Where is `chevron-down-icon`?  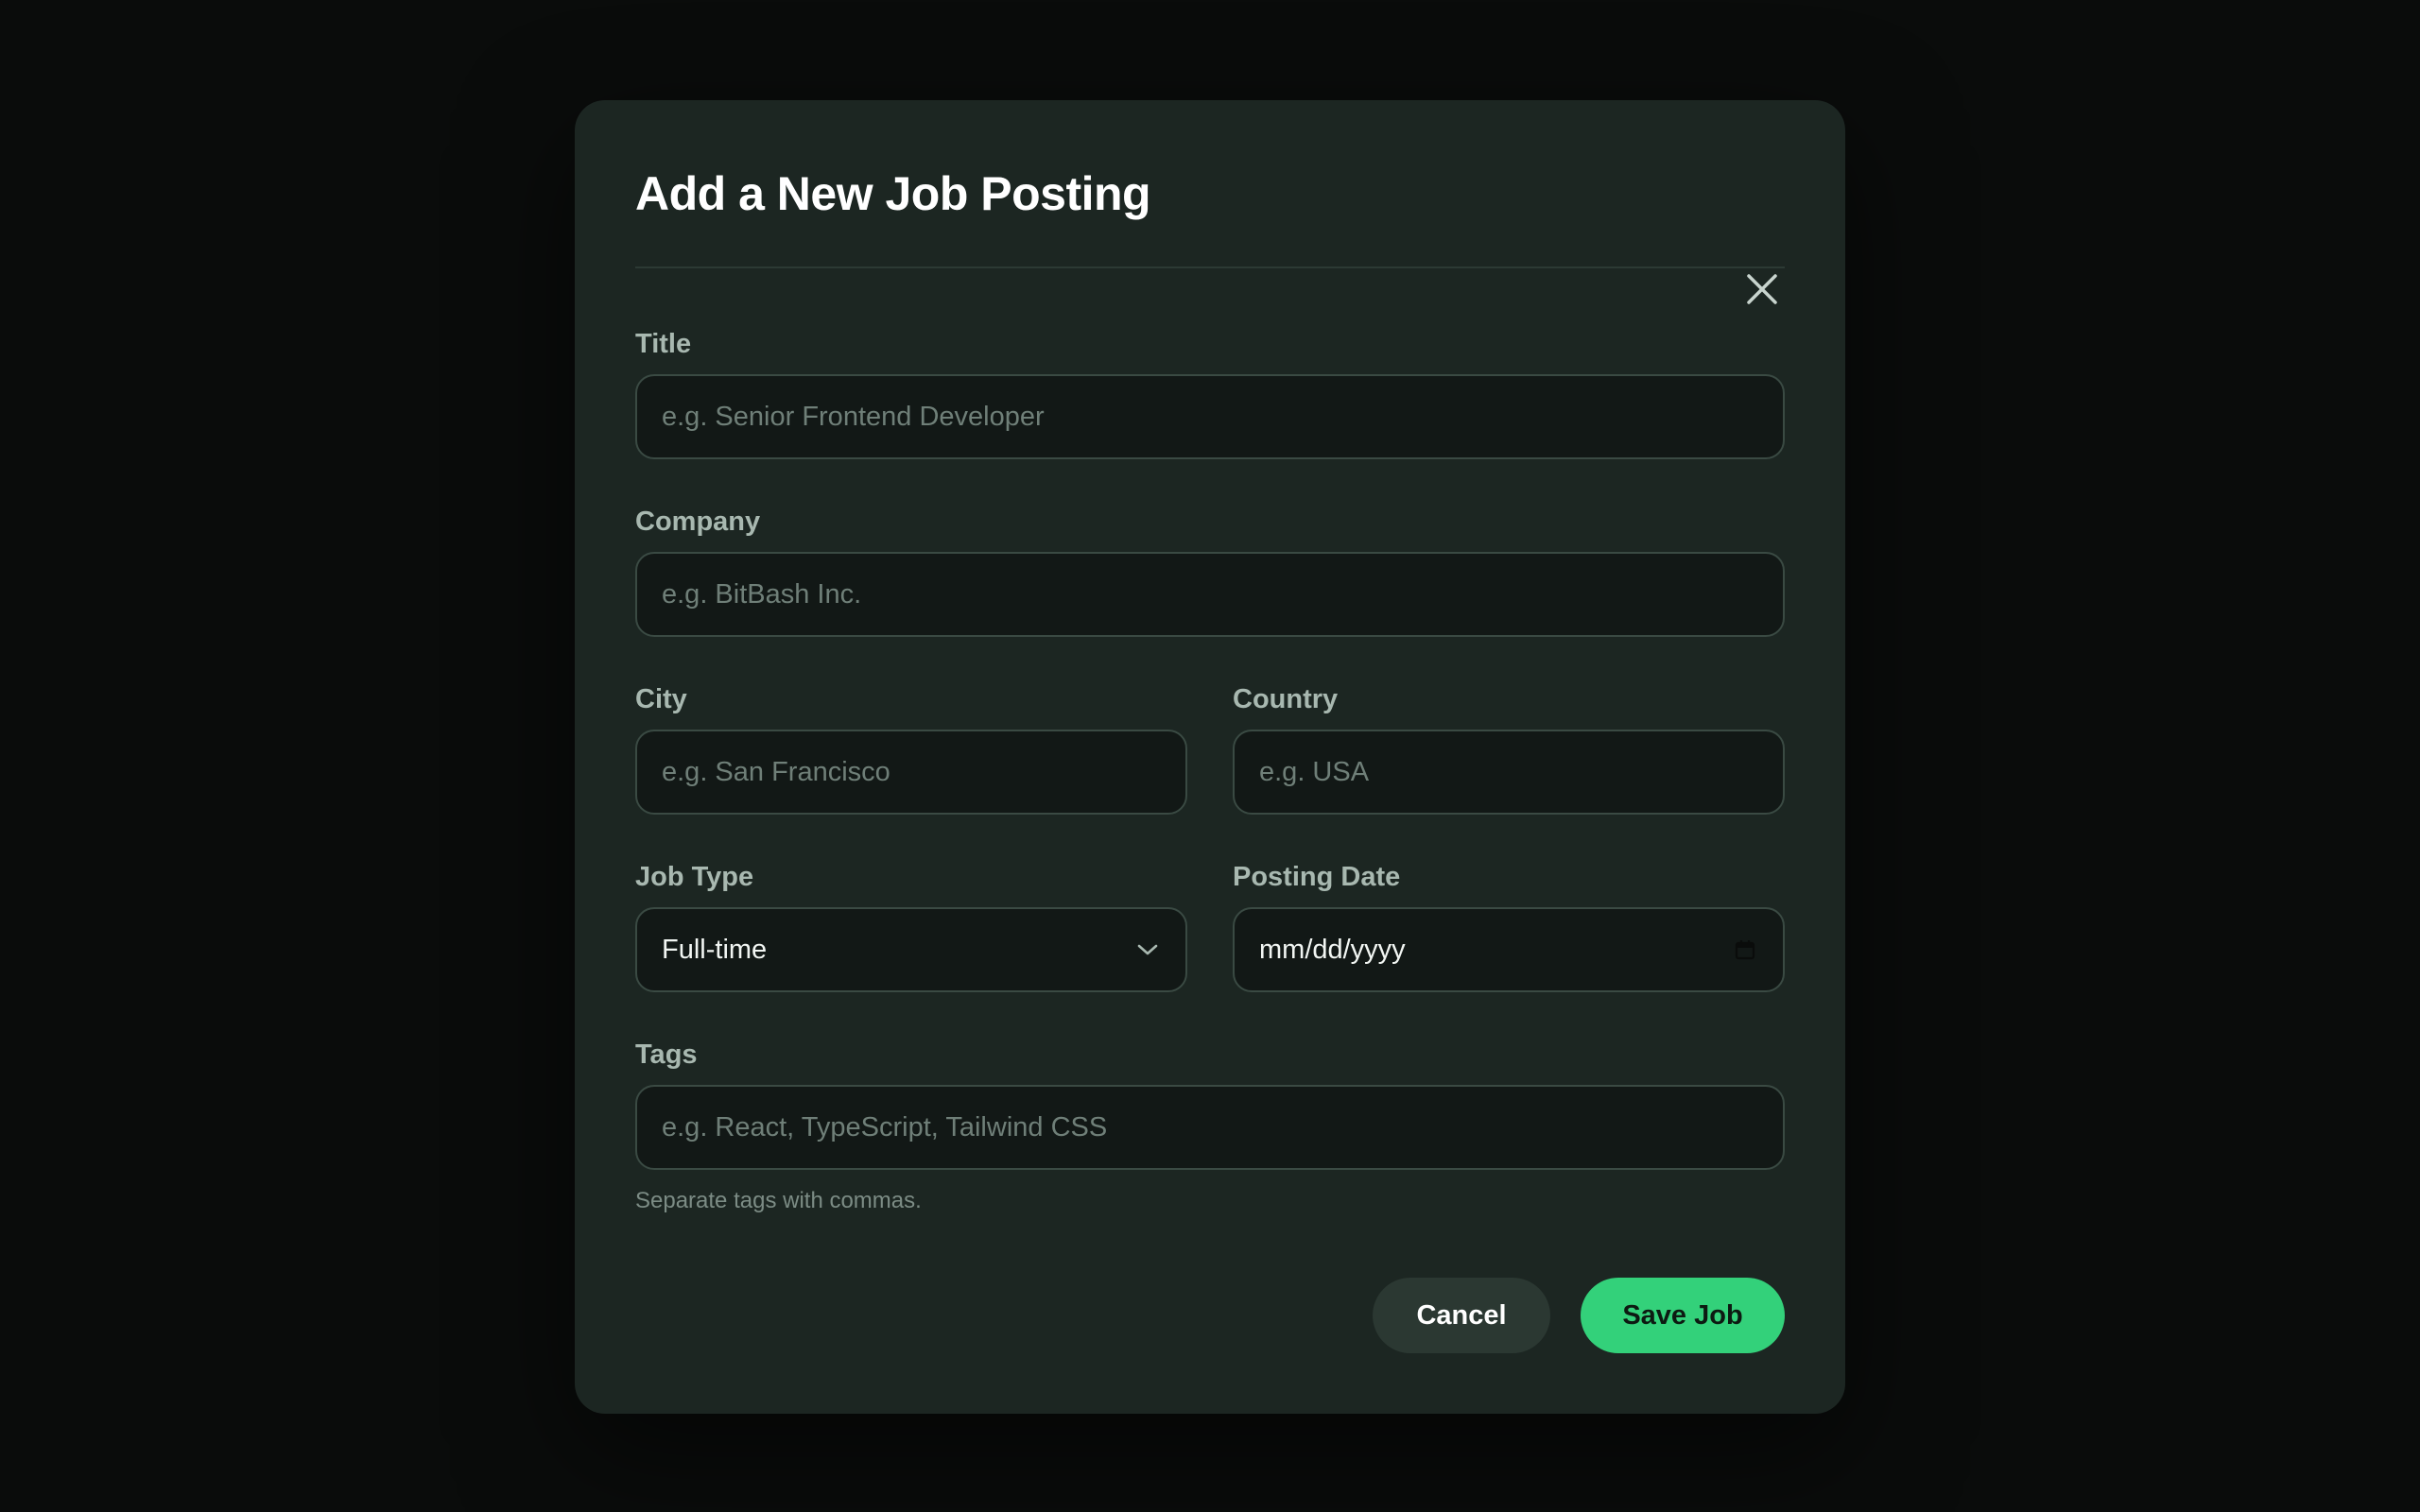 chevron-down-icon is located at coordinates (1147, 949).